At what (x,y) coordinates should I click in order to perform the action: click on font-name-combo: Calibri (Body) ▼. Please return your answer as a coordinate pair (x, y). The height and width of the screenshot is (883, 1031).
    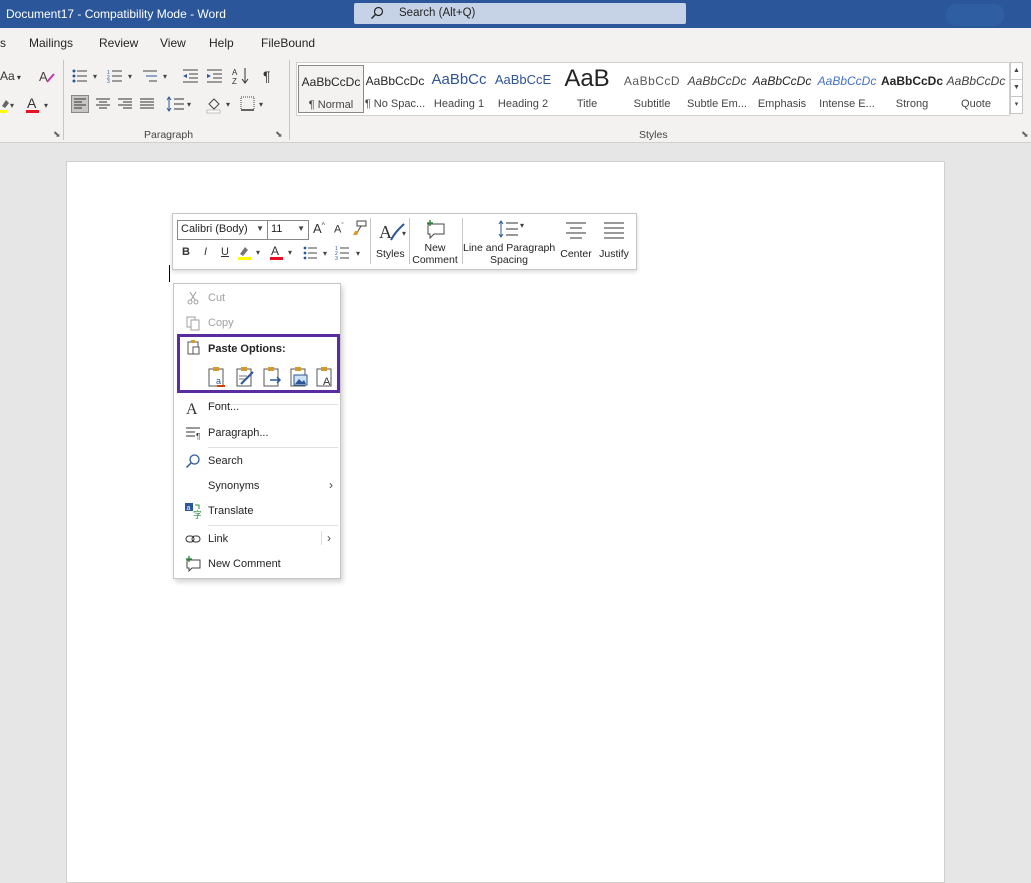
    Looking at the image, I should click on (222, 230).